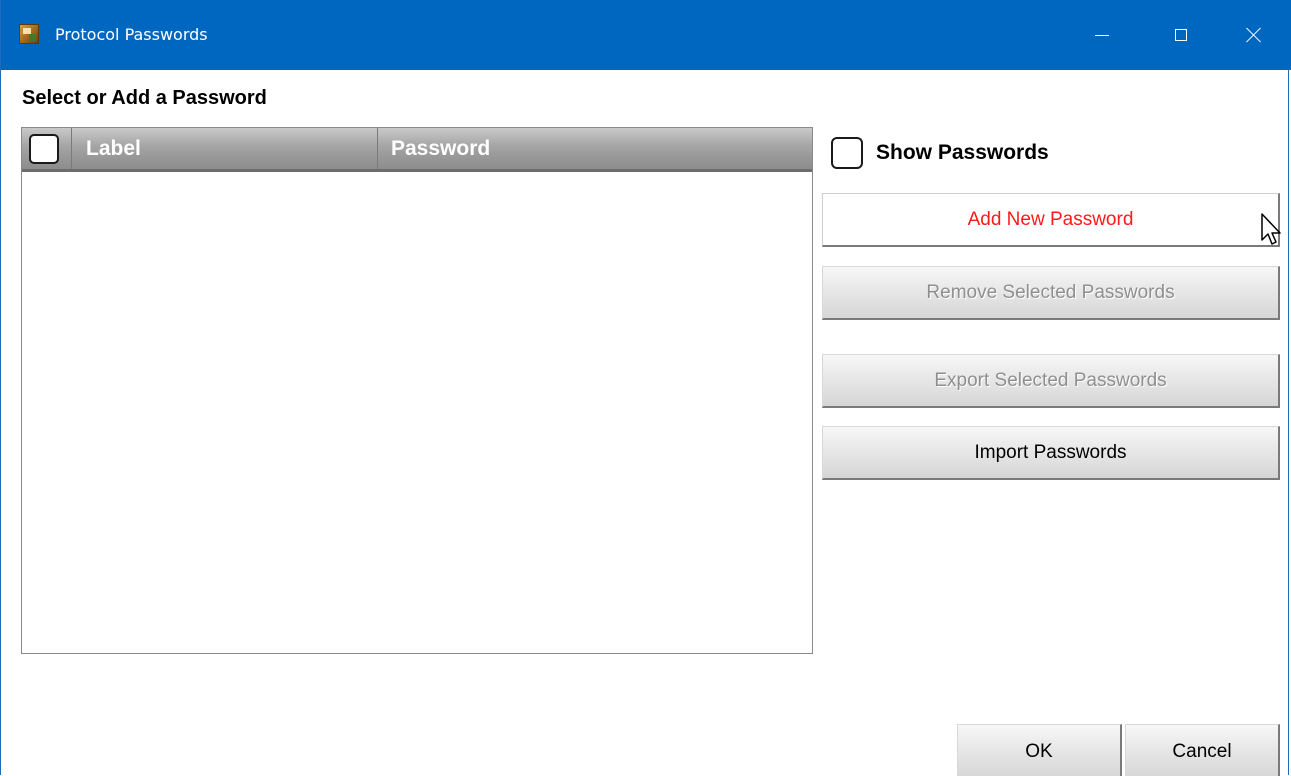  I want to click on table-header: Label Password, so click(417, 150).